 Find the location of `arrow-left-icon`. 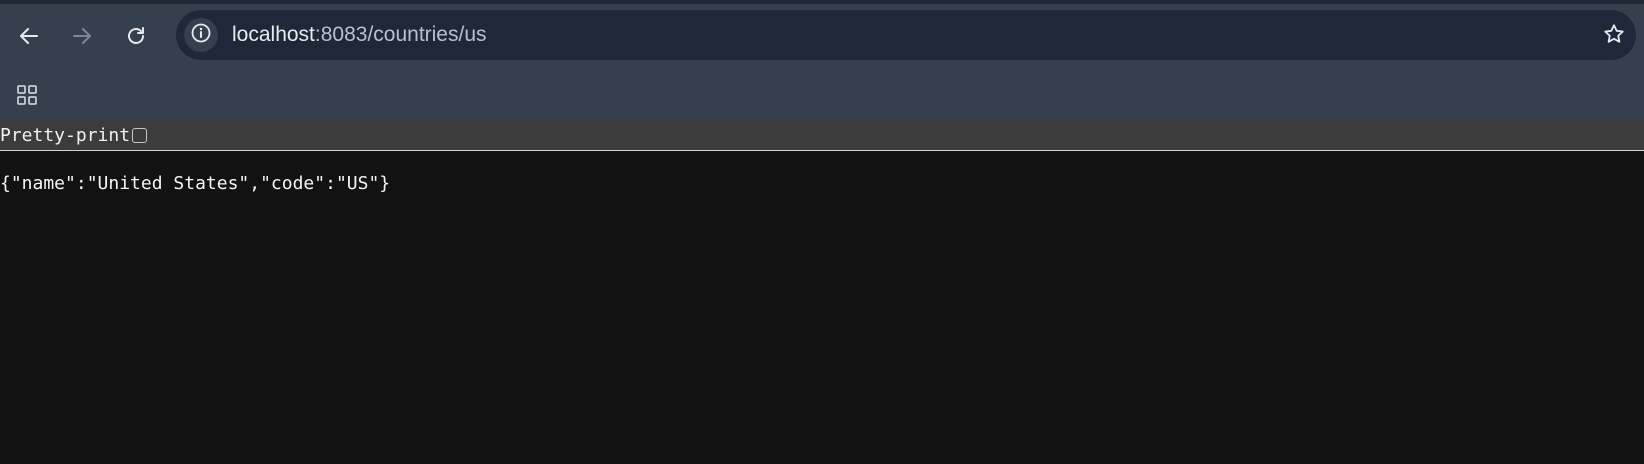

arrow-left-icon is located at coordinates (29, 36).